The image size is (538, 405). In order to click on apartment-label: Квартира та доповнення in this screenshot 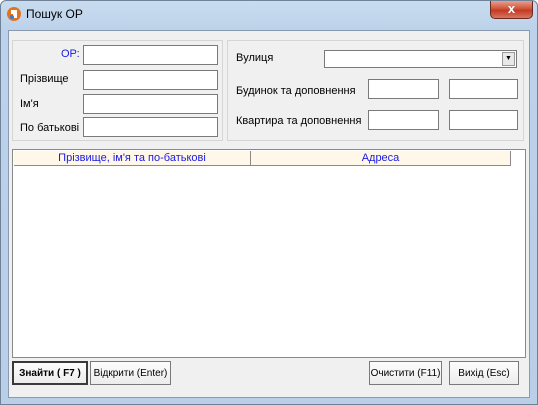, I will do `click(299, 121)`.